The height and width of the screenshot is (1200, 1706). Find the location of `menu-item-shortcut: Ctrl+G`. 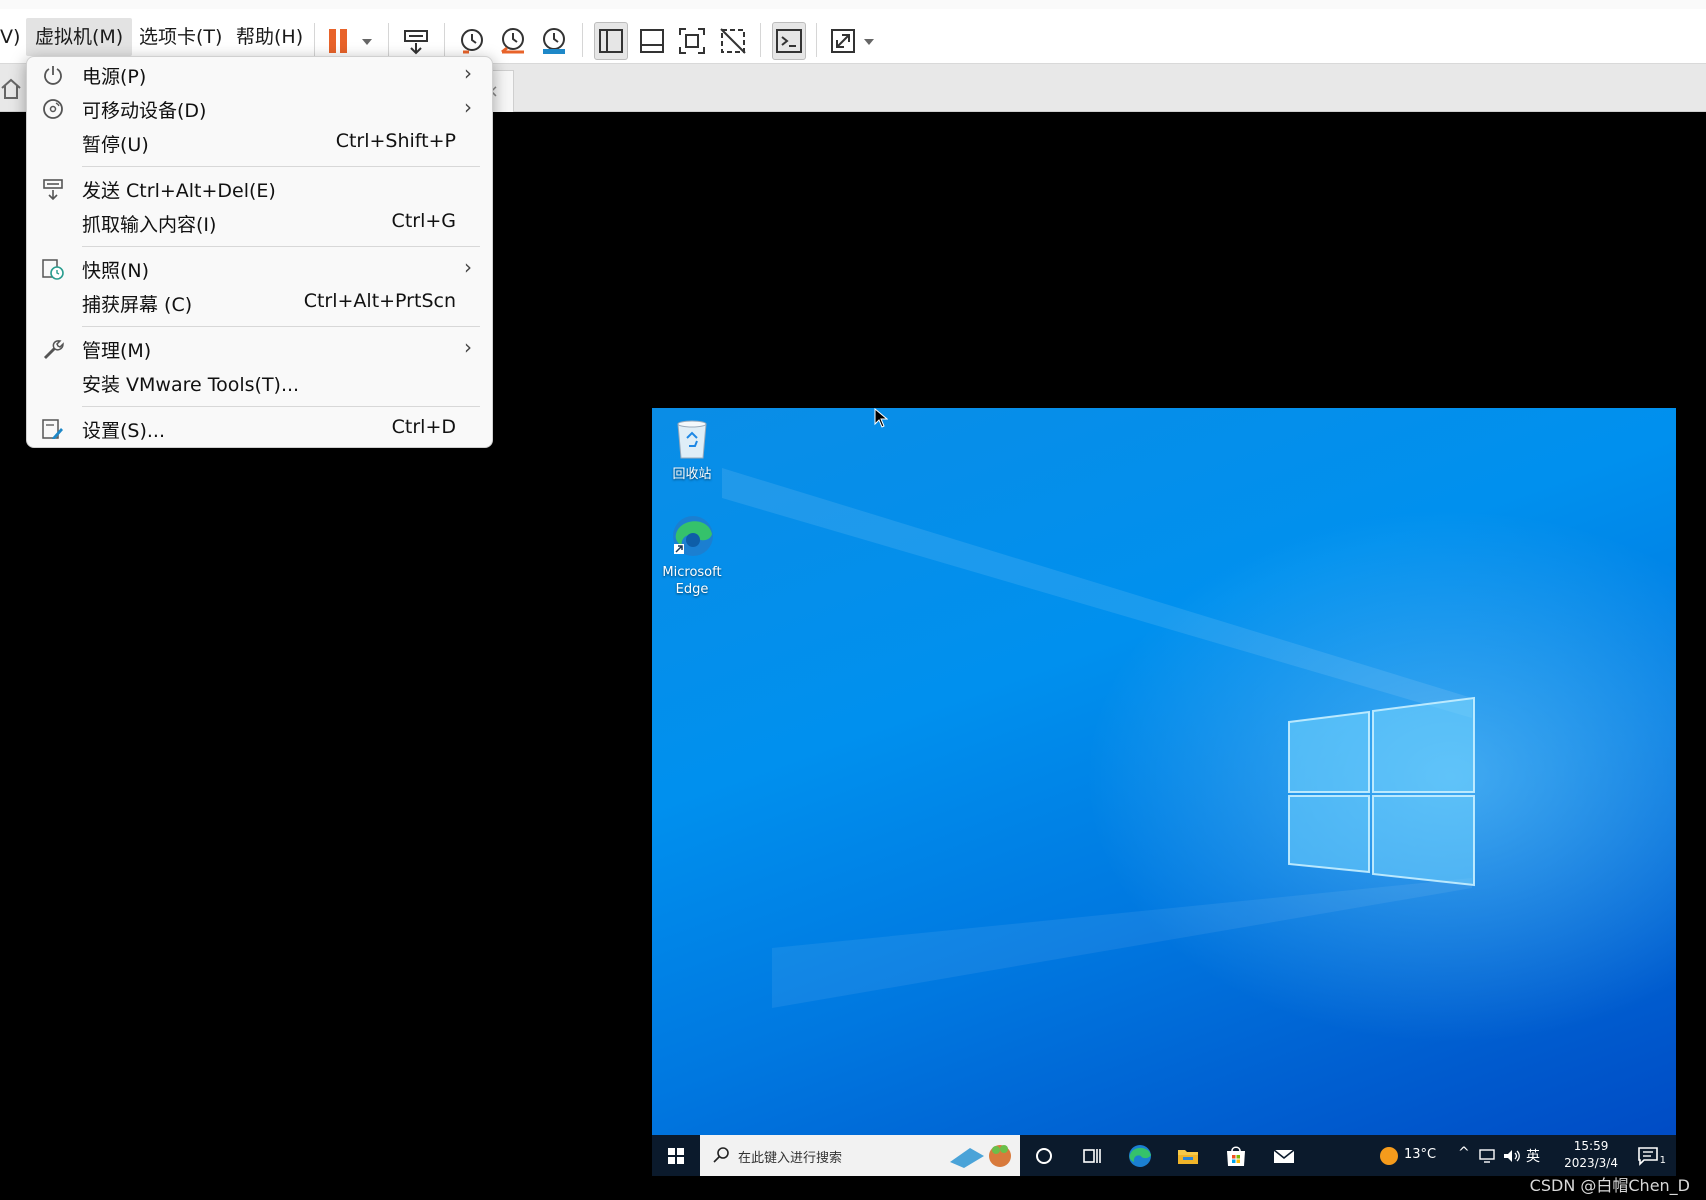

menu-item-shortcut: Ctrl+G is located at coordinates (423, 221).